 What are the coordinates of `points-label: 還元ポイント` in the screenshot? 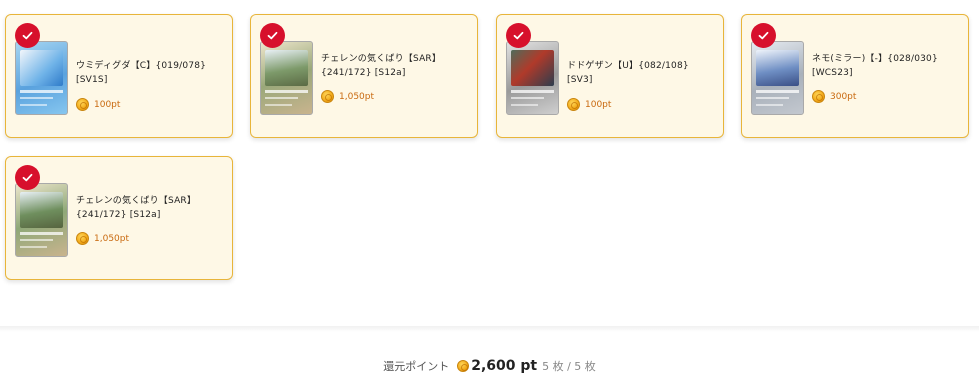 It's located at (416, 366).